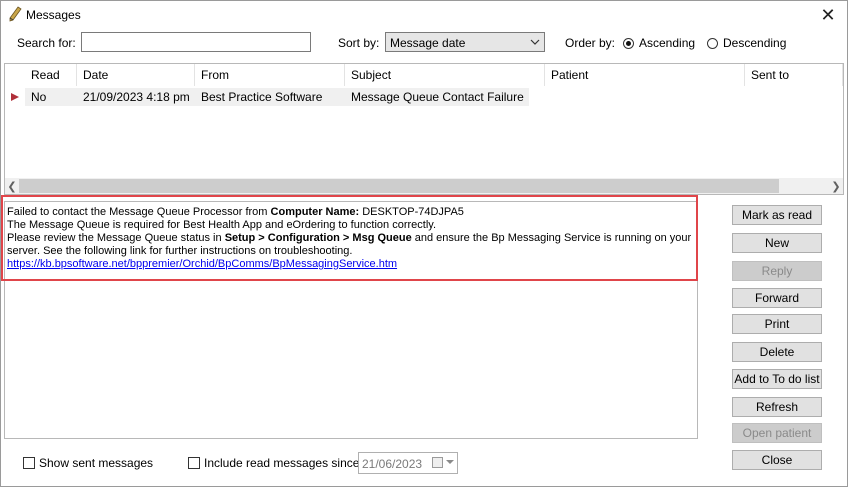 The height and width of the screenshot is (487, 848). What do you see at coordinates (12, 186) in the screenshot?
I see `scroll-left-icon: ❮` at bounding box center [12, 186].